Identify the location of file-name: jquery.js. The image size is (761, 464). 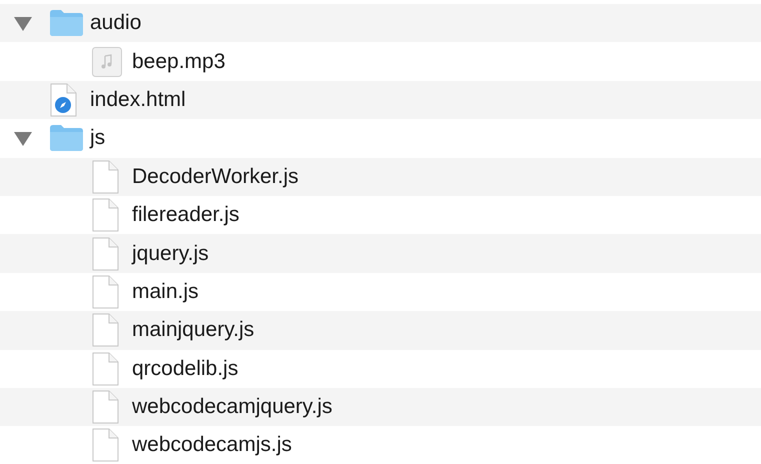
(170, 254).